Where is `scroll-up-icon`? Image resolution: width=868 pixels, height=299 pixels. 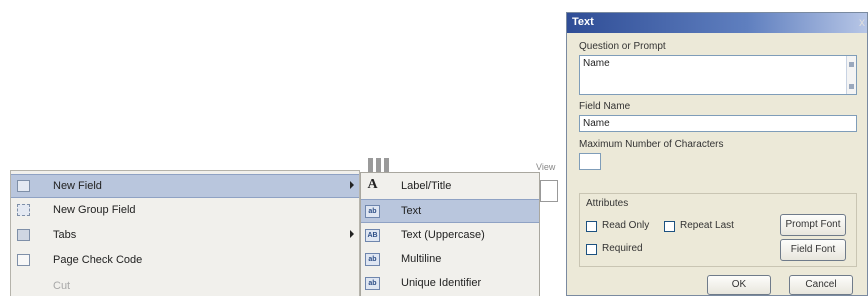 scroll-up-icon is located at coordinates (851, 64).